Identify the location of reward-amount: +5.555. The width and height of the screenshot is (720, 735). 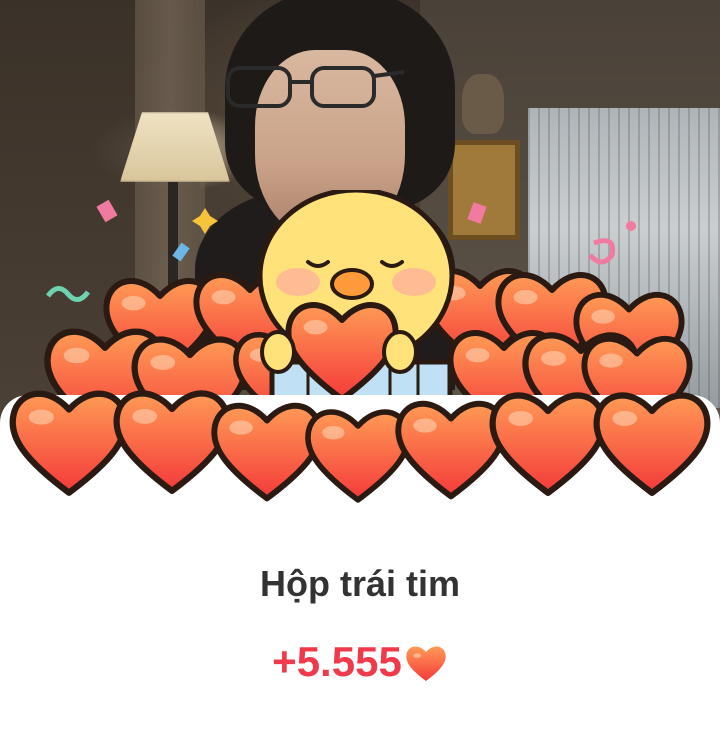
(360, 662).